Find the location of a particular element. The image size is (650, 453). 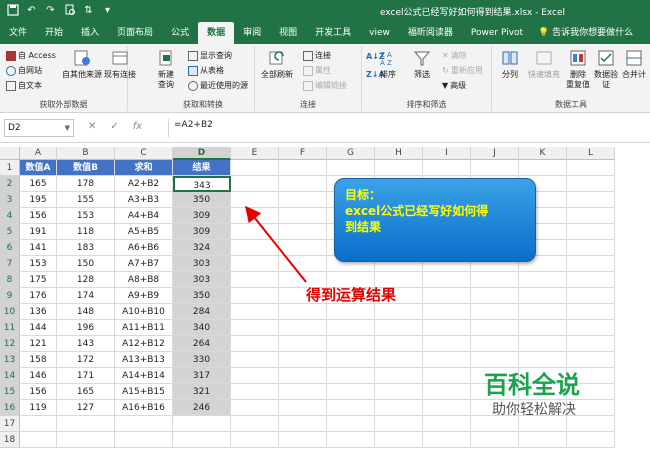

cell: A2+B2 is located at coordinates (144, 184).